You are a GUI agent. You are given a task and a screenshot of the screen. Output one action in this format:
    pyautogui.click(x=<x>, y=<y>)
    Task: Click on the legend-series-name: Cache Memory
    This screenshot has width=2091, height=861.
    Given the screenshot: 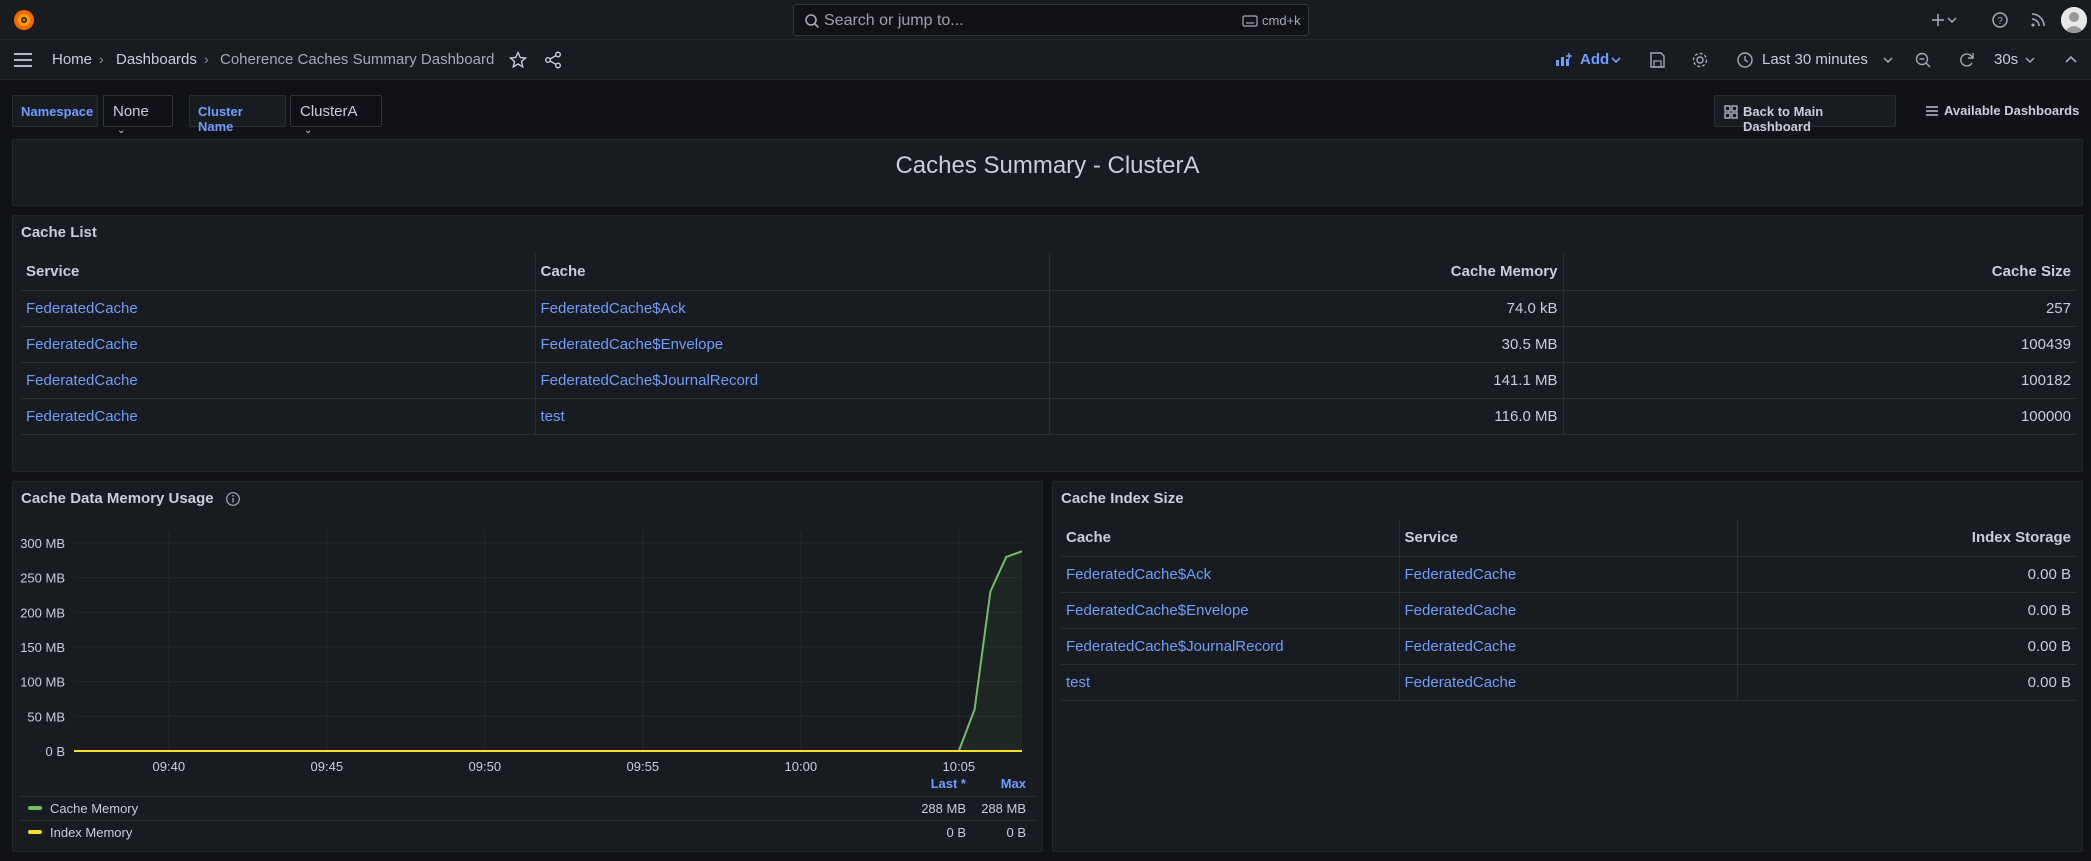 What is the action you would take?
    pyautogui.click(x=94, y=808)
    